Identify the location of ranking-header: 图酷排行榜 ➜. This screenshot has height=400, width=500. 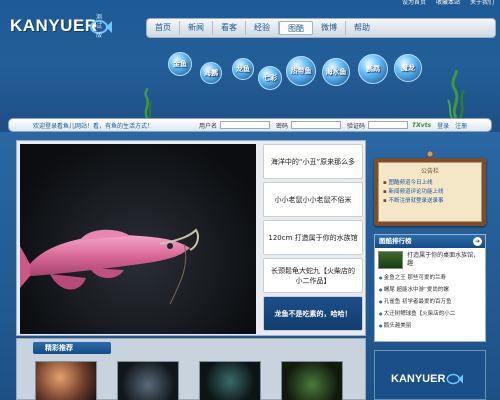
(430, 241).